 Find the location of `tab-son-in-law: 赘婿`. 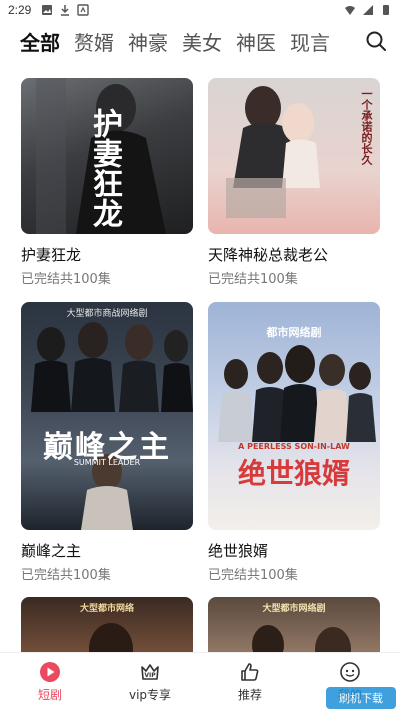

tab-son-in-law: 赘婿 is located at coordinates (94, 41).